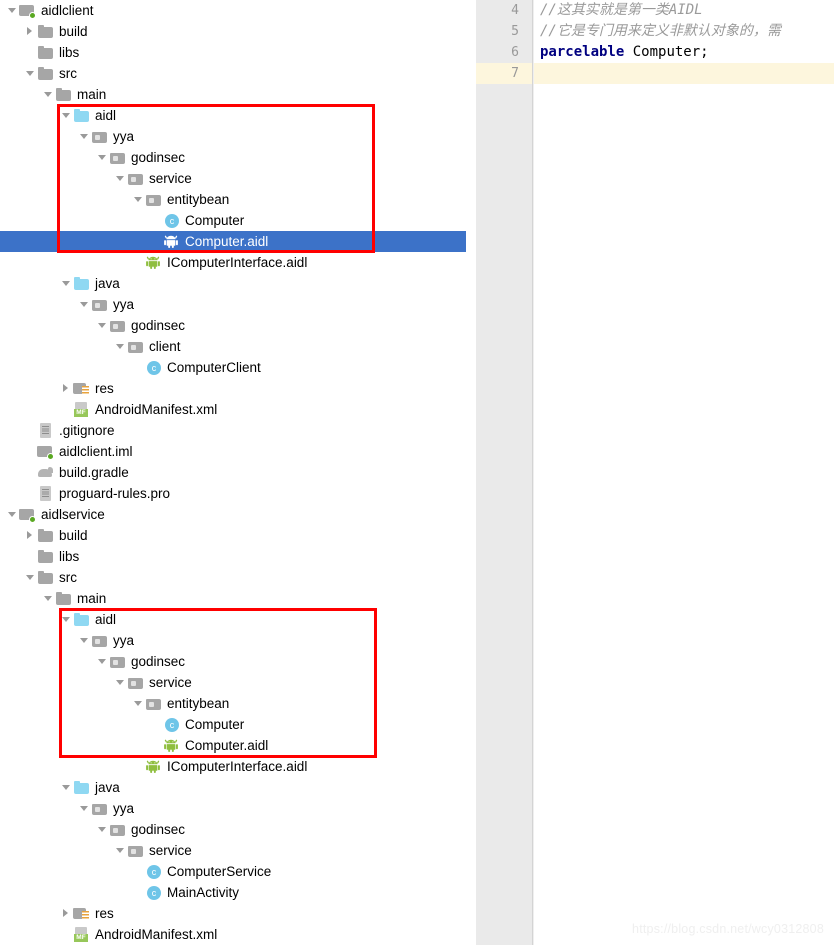  What do you see at coordinates (233, 493) in the screenshot?
I see `tree-row: proguard-rules.pro` at bounding box center [233, 493].